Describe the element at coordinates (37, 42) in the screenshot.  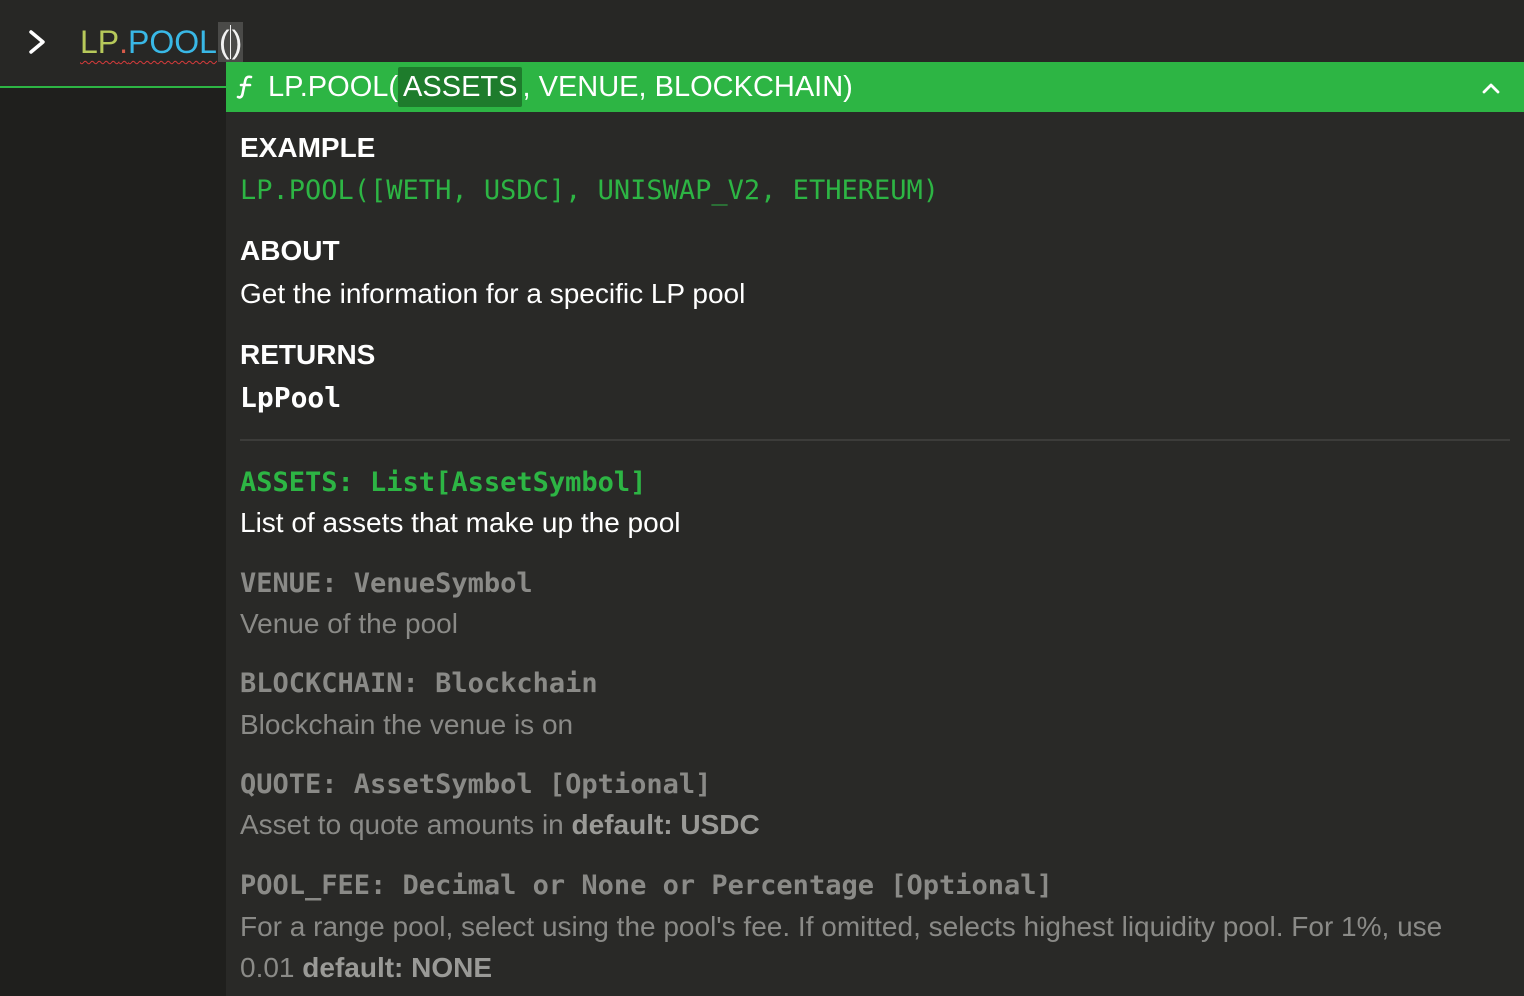
I see `chevron-right-icon` at that location.